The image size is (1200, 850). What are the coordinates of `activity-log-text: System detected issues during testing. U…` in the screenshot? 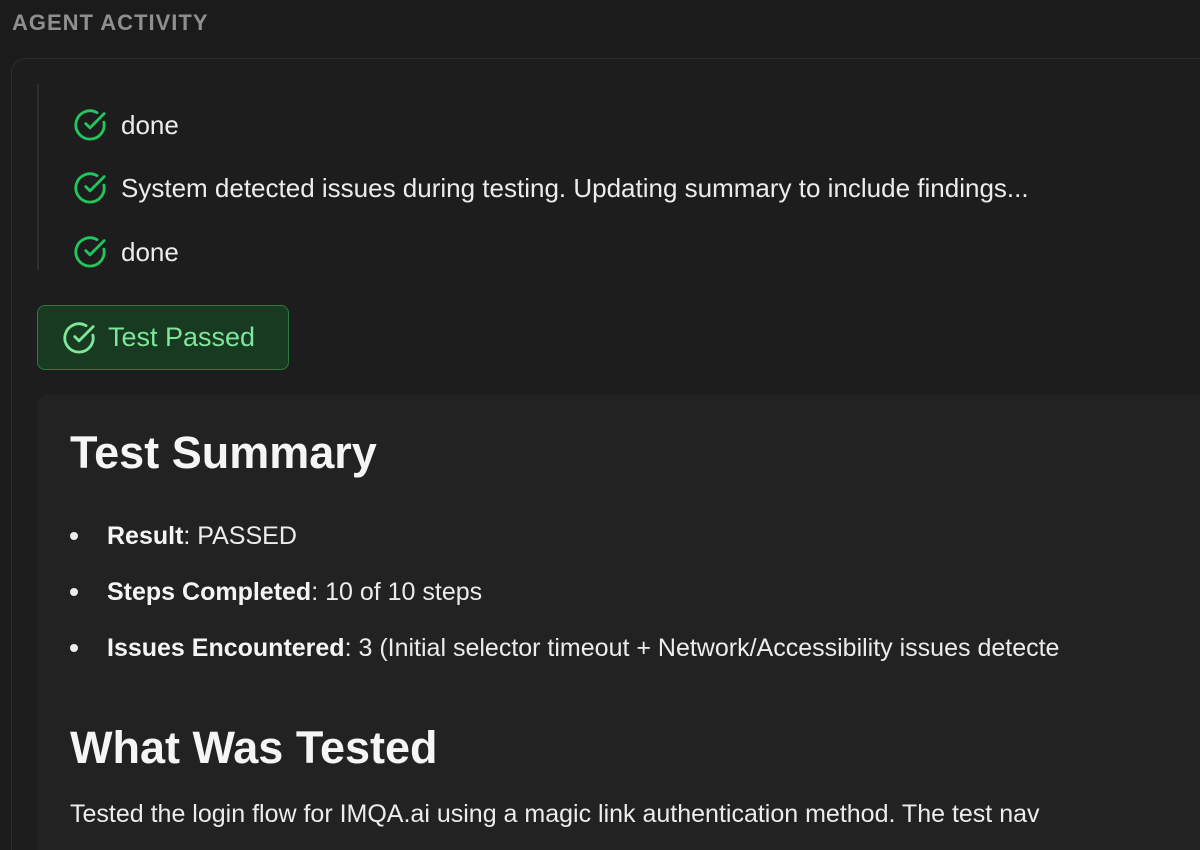 It's located at (575, 187).